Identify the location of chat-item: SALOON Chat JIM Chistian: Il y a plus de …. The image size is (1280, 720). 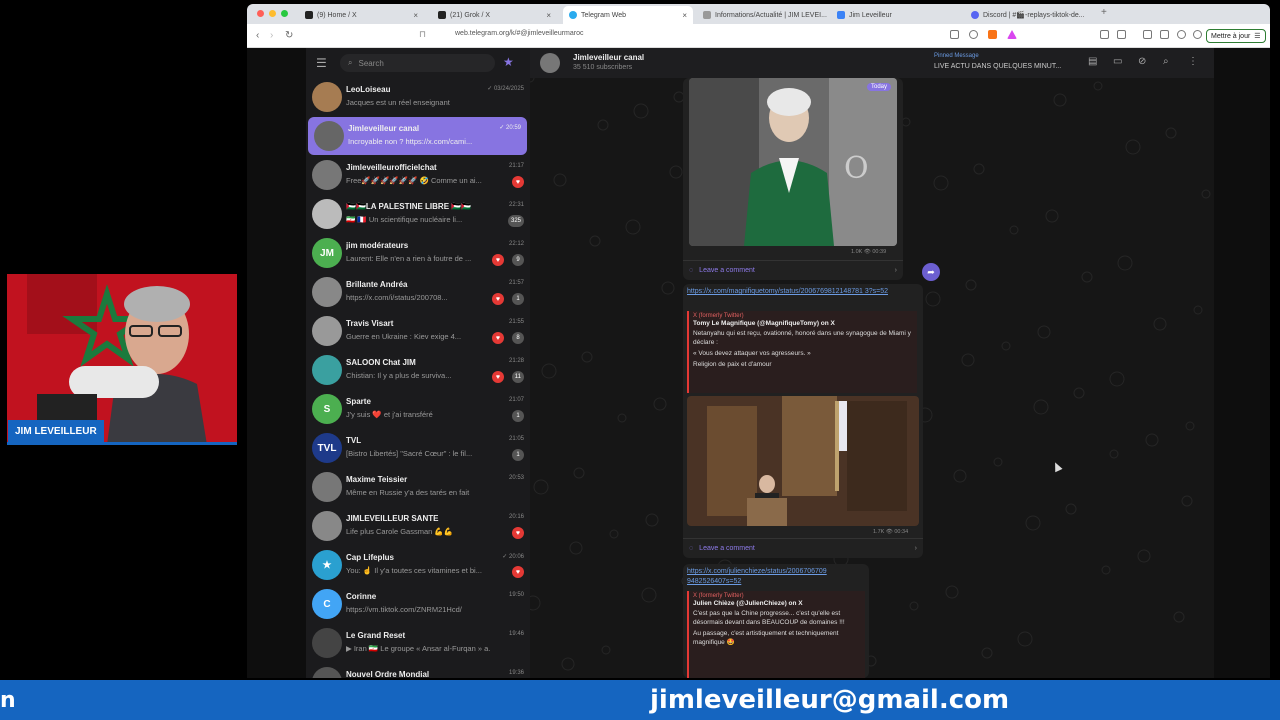
(418, 370).